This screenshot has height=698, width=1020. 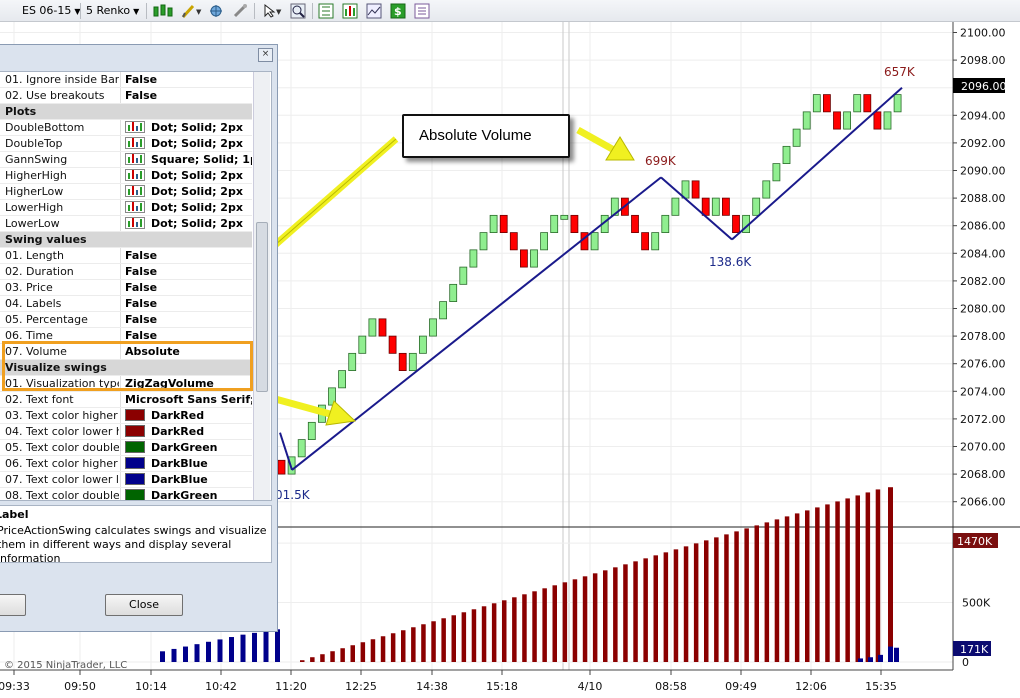 What do you see at coordinates (422, 11) in the screenshot?
I see `properties-icon` at bounding box center [422, 11].